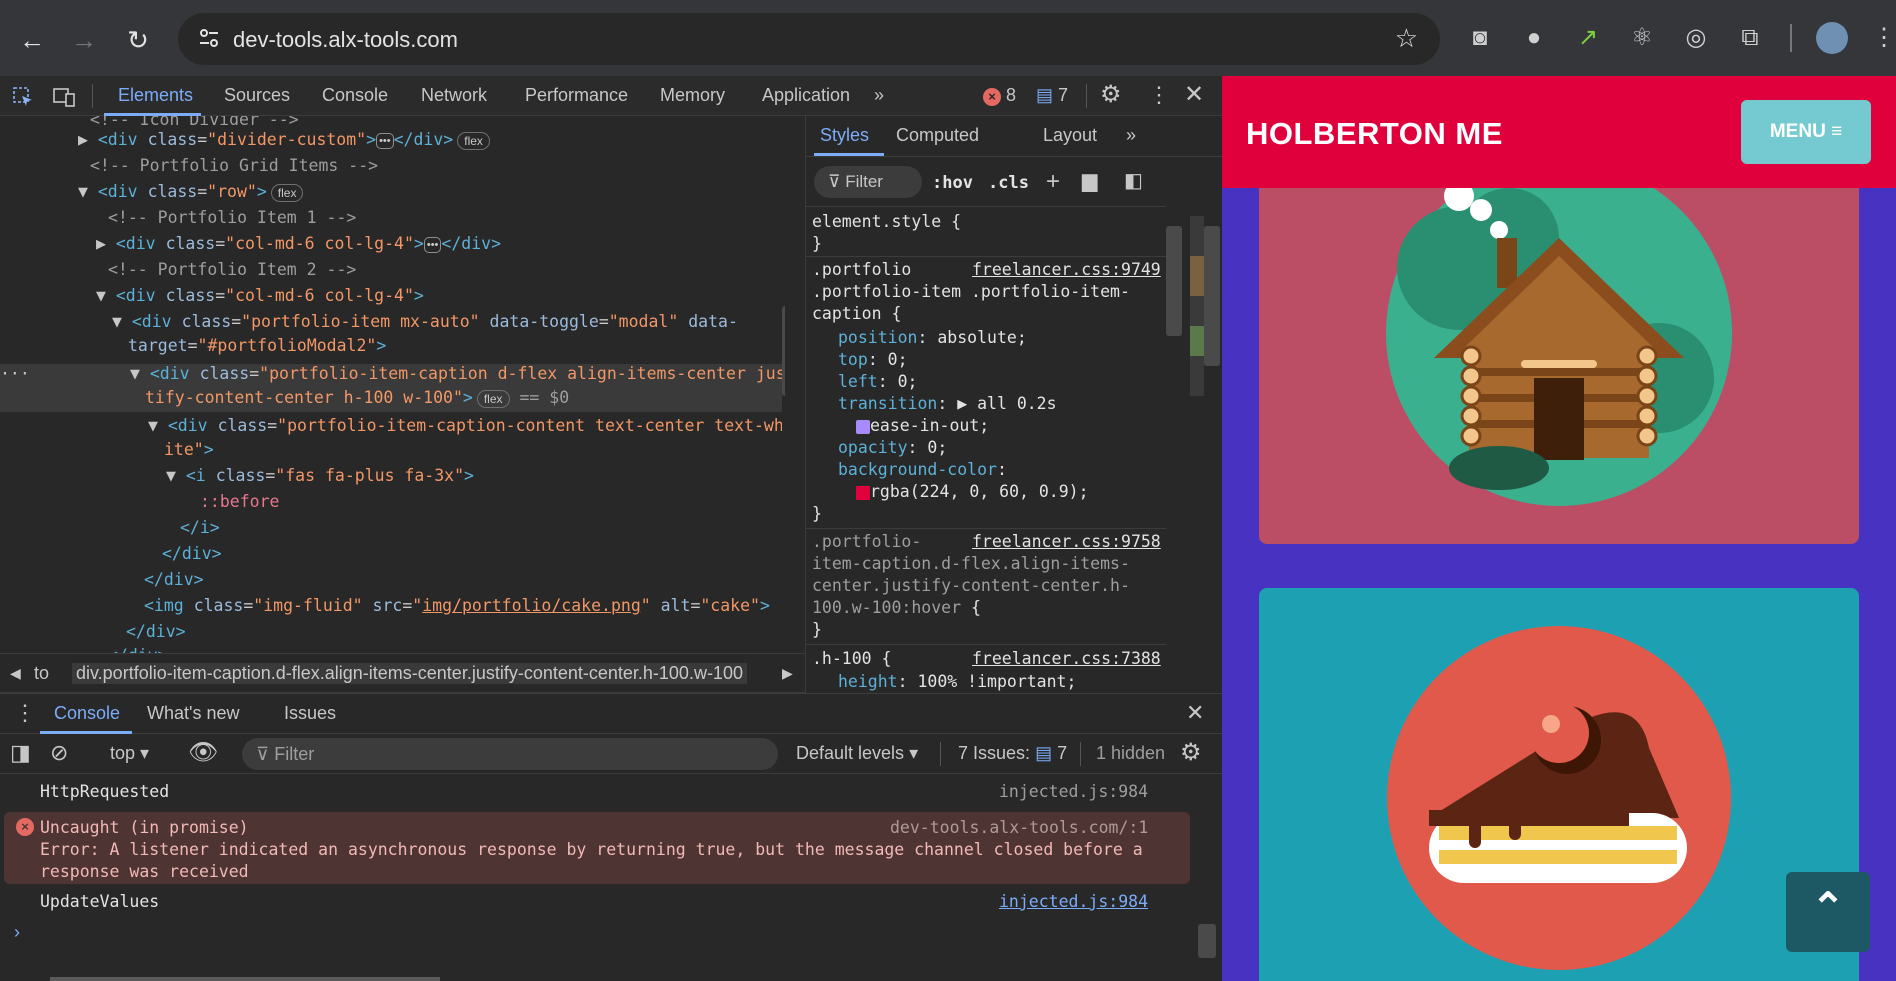  Describe the element at coordinates (355, 95) in the screenshot. I see `tab-console: Console` at that location.